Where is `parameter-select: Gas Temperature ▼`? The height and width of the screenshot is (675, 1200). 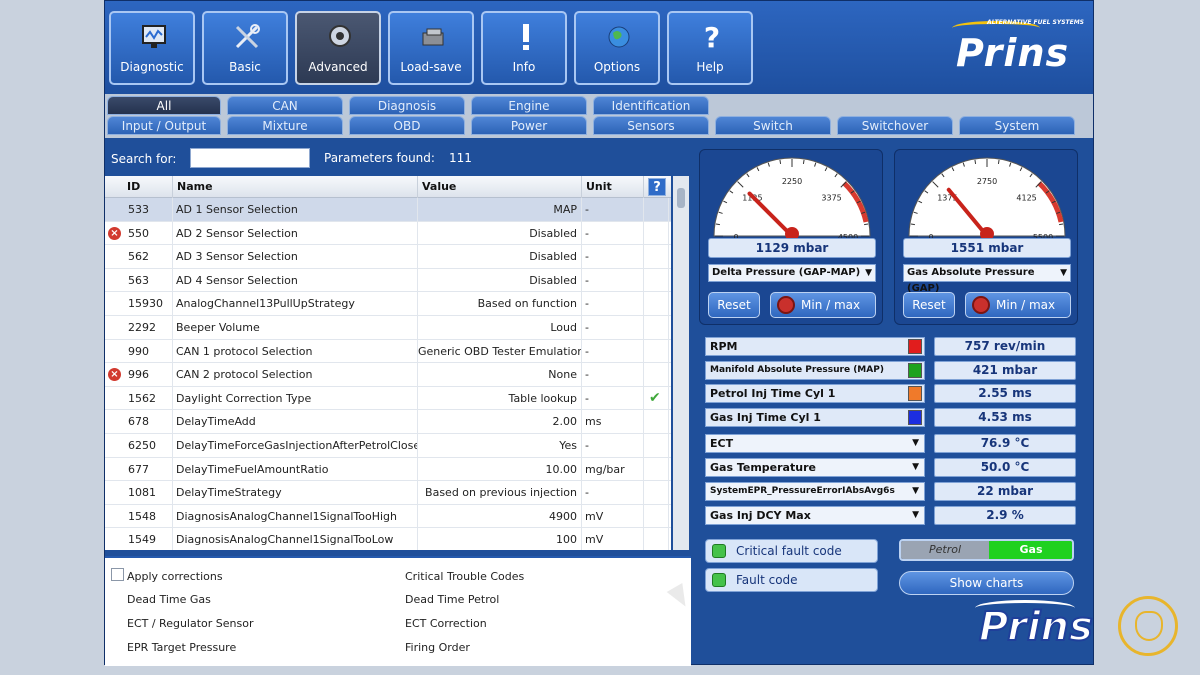
parameter-select: Gas Temperature ▼ is located at coordinates (815, 467).